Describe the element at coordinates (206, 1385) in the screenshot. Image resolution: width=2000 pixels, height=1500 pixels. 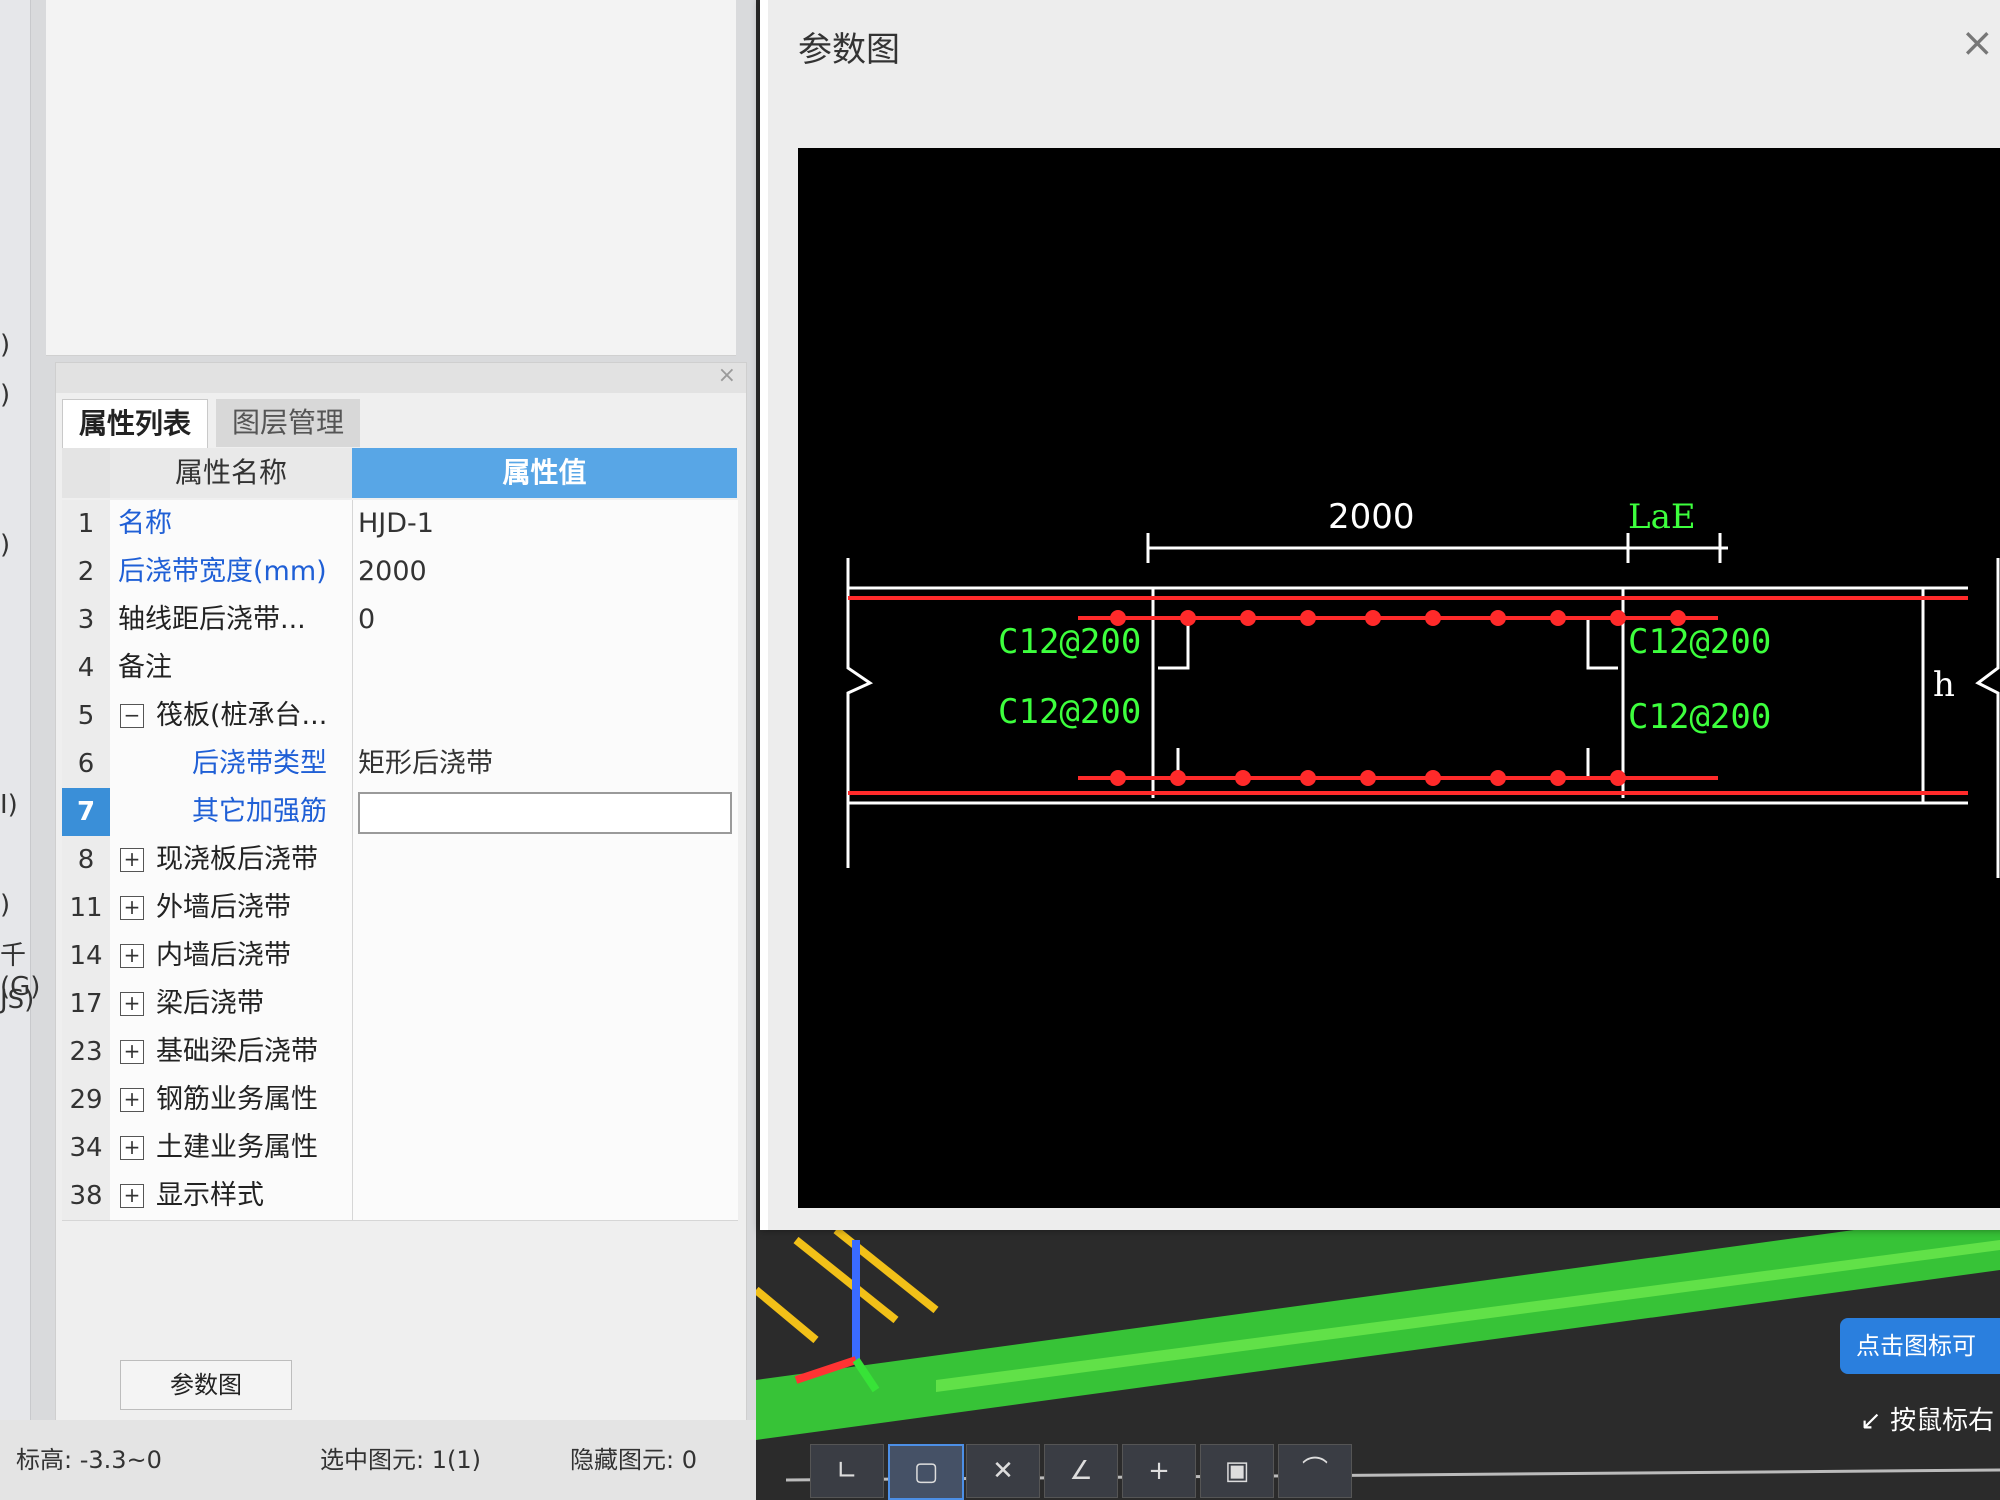
I see `parameter-diagram-button: 参数图` at that location.